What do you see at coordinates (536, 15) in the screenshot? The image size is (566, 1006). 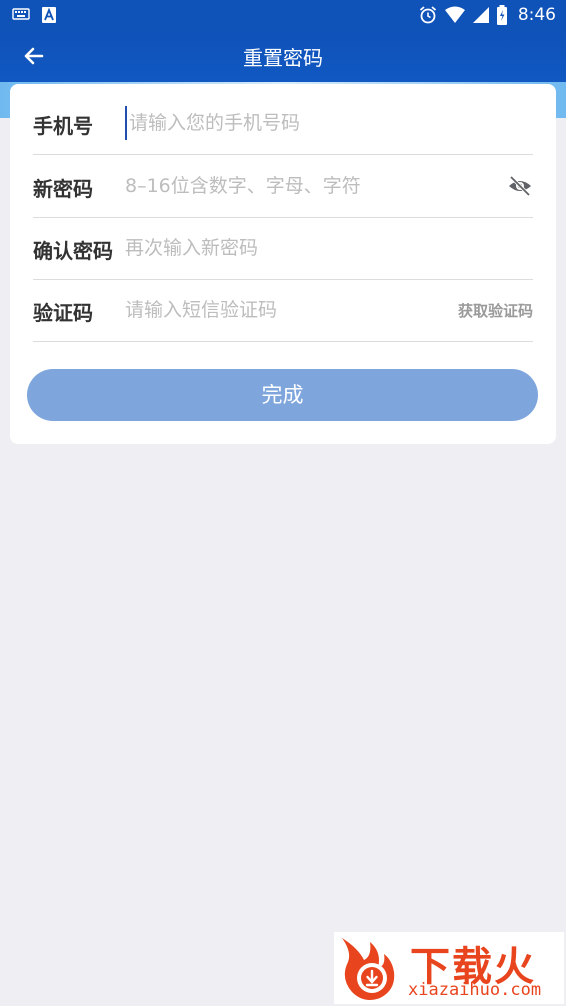 I see `status-time: 8:46` at bounding box center [536, 15].